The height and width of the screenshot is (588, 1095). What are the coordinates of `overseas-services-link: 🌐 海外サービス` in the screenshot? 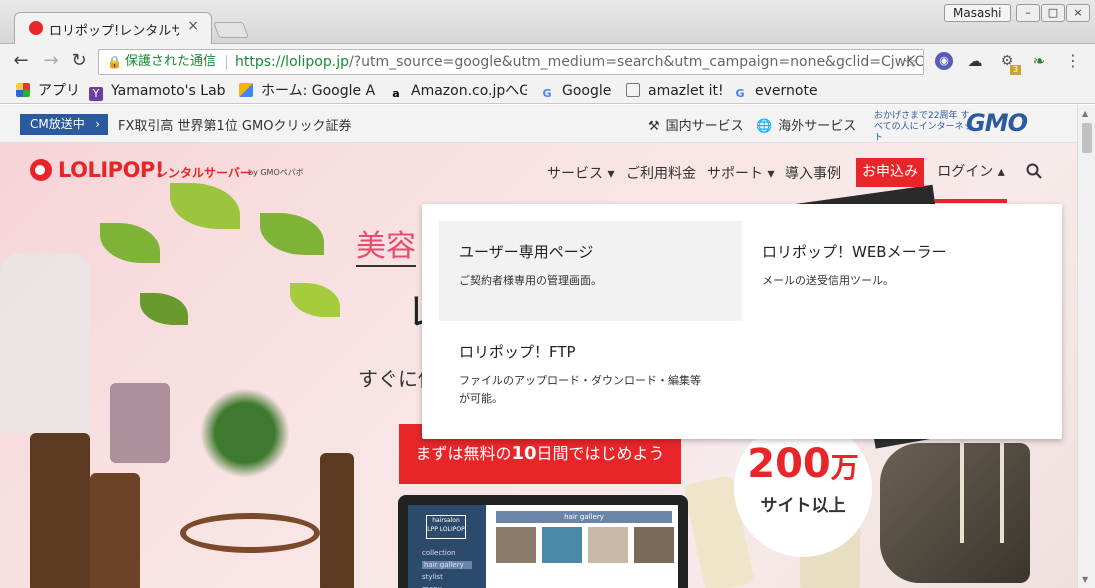 It's located at (806, 124).